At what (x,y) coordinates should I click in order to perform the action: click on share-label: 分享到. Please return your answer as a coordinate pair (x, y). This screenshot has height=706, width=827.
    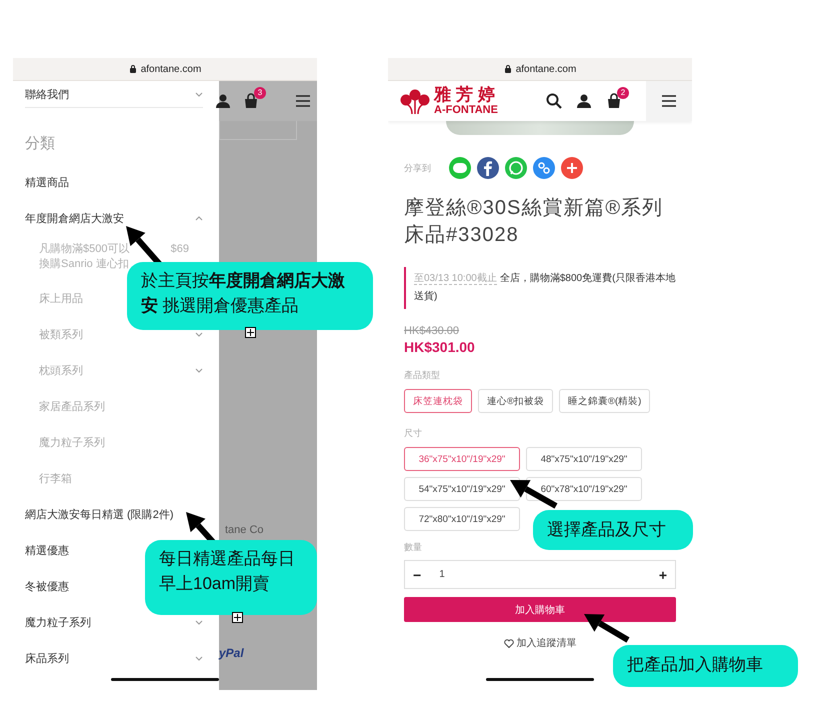
    Looking at the image, I should click on (417, 168).